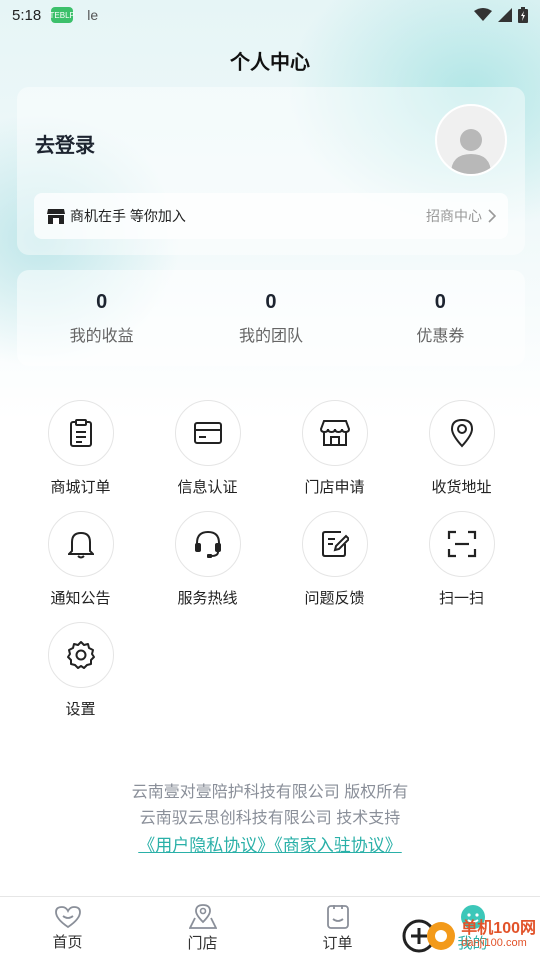 This screenshot has height=960, width=540. I want to click on menu-settings: 设置, so click(80, 670).